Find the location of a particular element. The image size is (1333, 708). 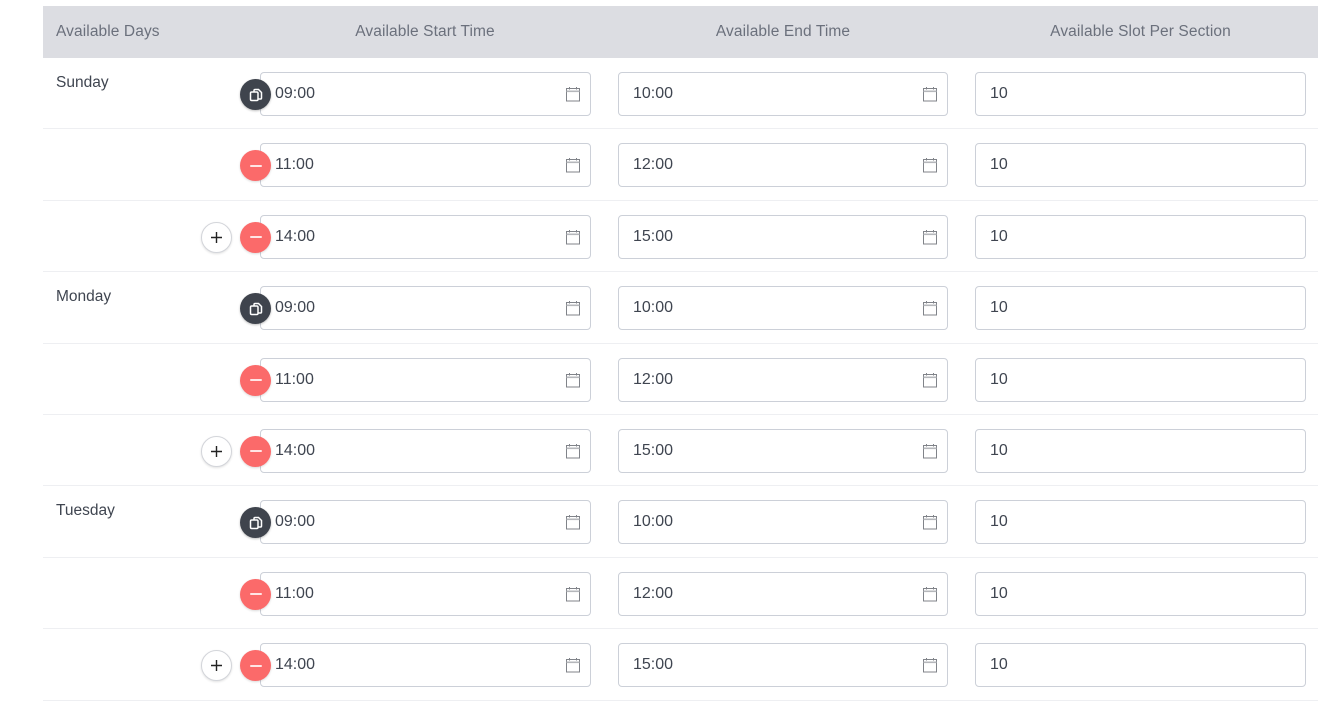

table-row-sunday-3: 14:00 15:00 10 is located at coordinates (680, 237).